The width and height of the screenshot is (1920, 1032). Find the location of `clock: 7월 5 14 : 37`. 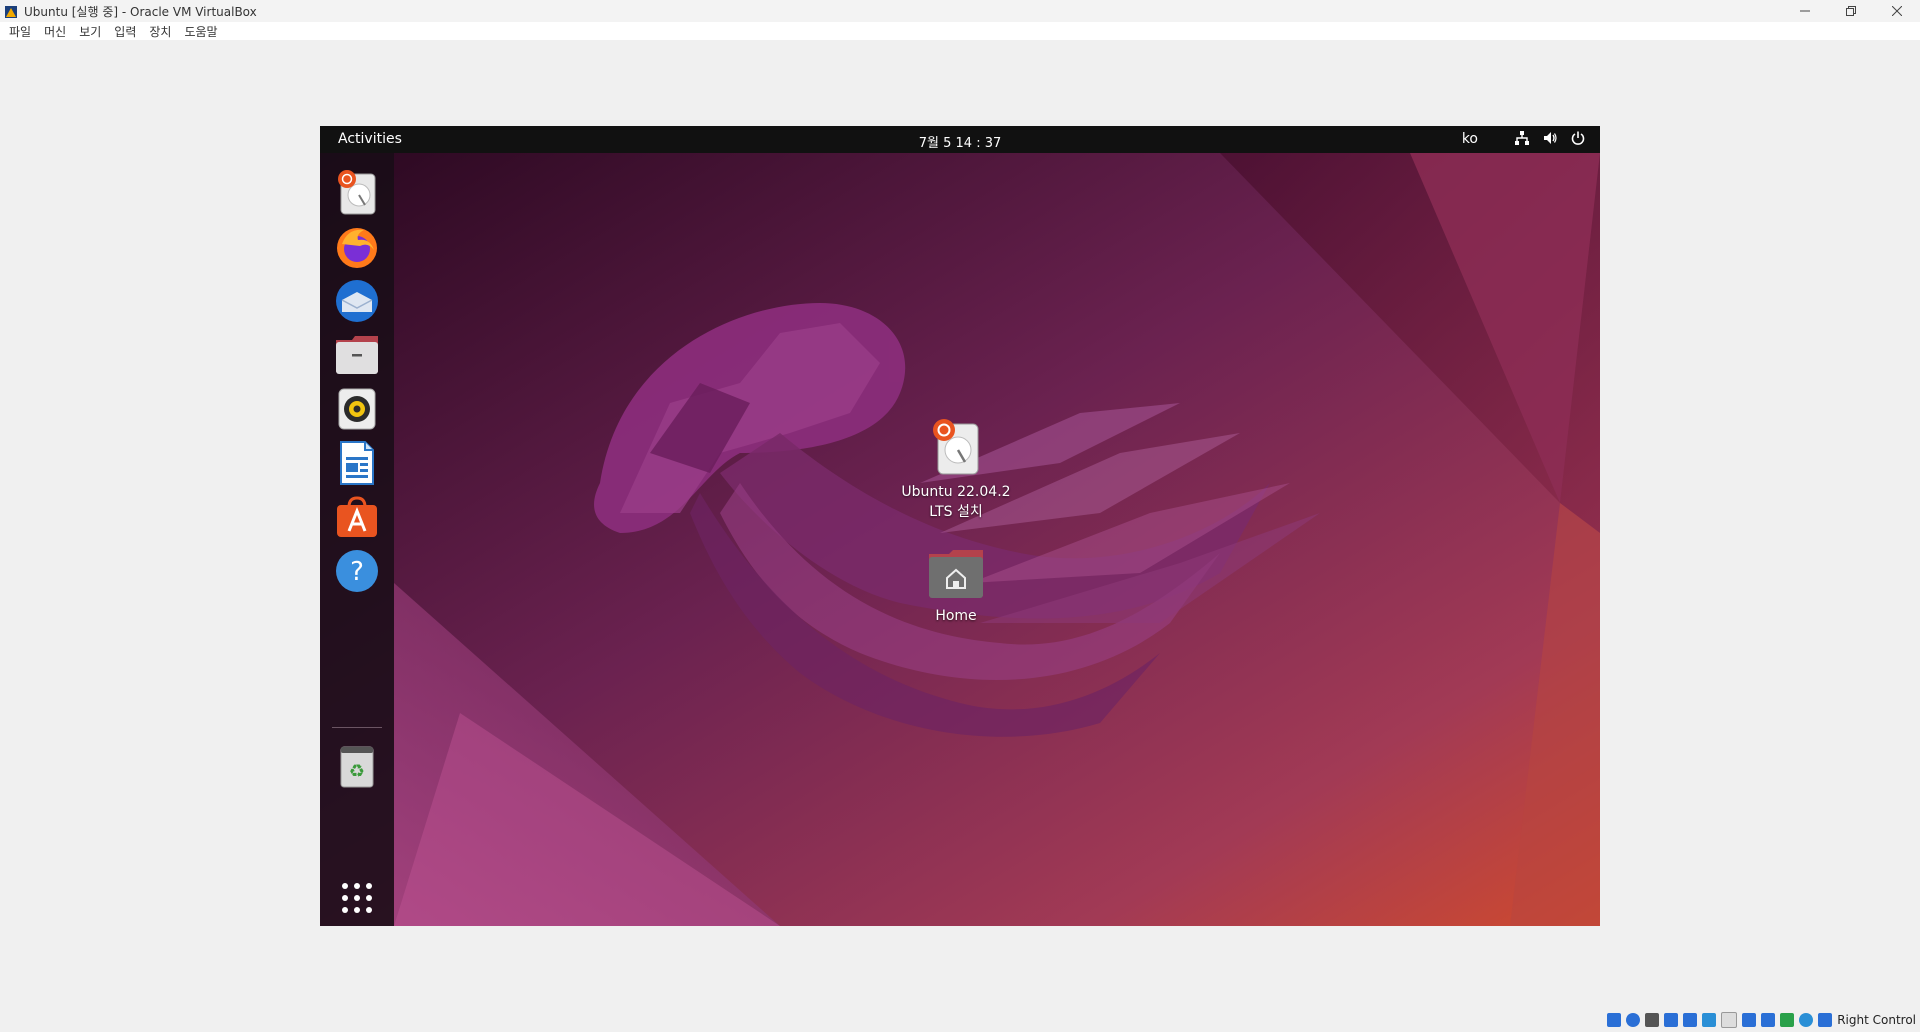

clock: 7월 5 14 : 37 is located at coordinates (960, 141).